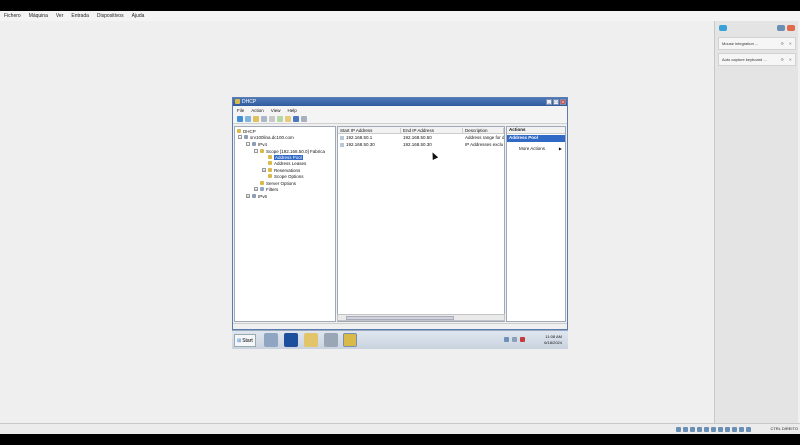  Describe the element at coordinates (692, 429) in the screenshot. I see `audio-icon` at that location.